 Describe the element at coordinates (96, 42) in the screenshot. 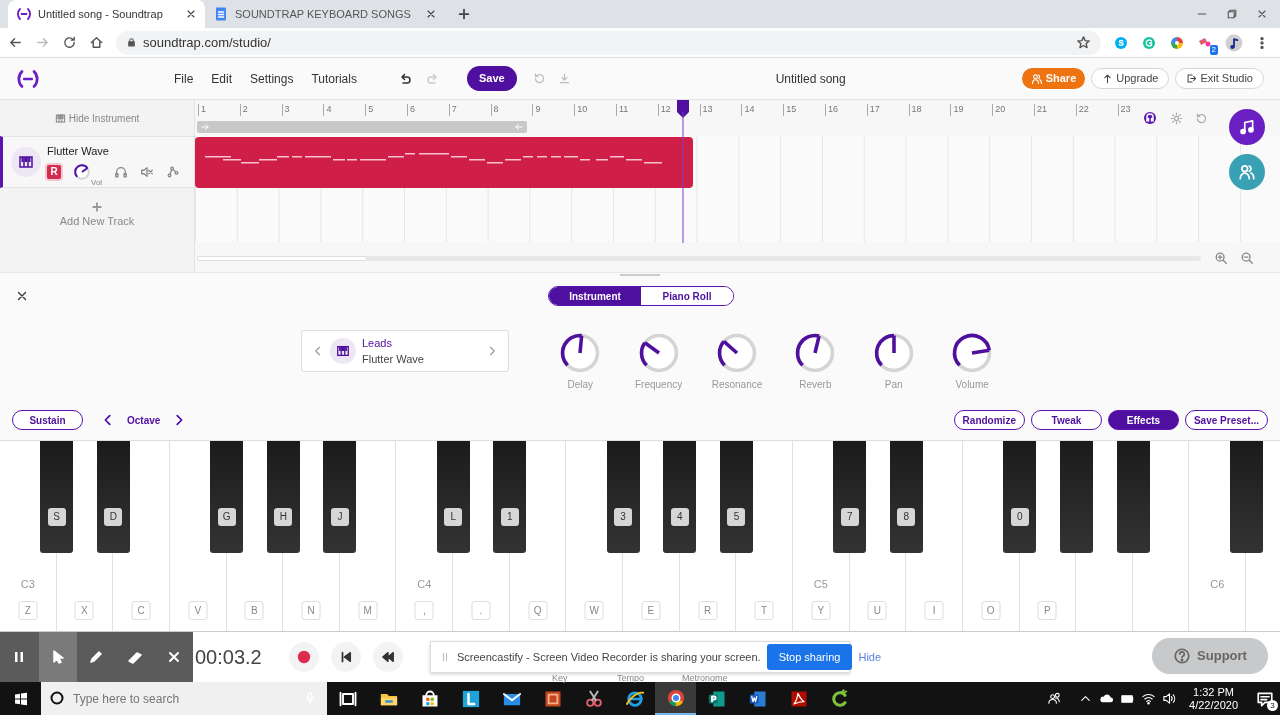

I see `home-icon` at that location.